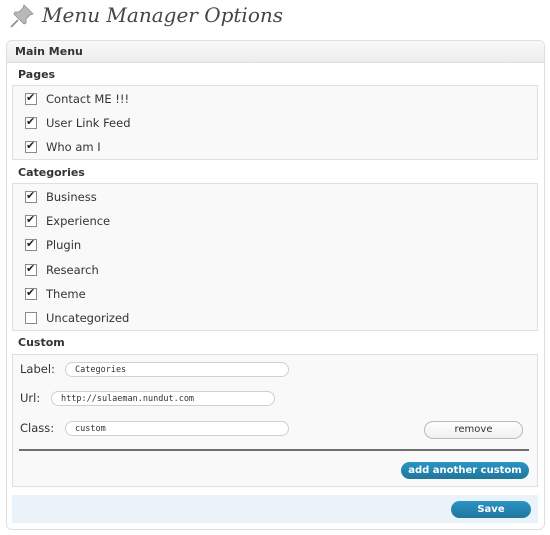 This screenshot has width=550, height=535. What do you see at coordinates (275, 52) in the screenshot?
I see `box-title: Main Menu` at bounding box center [275, 52].